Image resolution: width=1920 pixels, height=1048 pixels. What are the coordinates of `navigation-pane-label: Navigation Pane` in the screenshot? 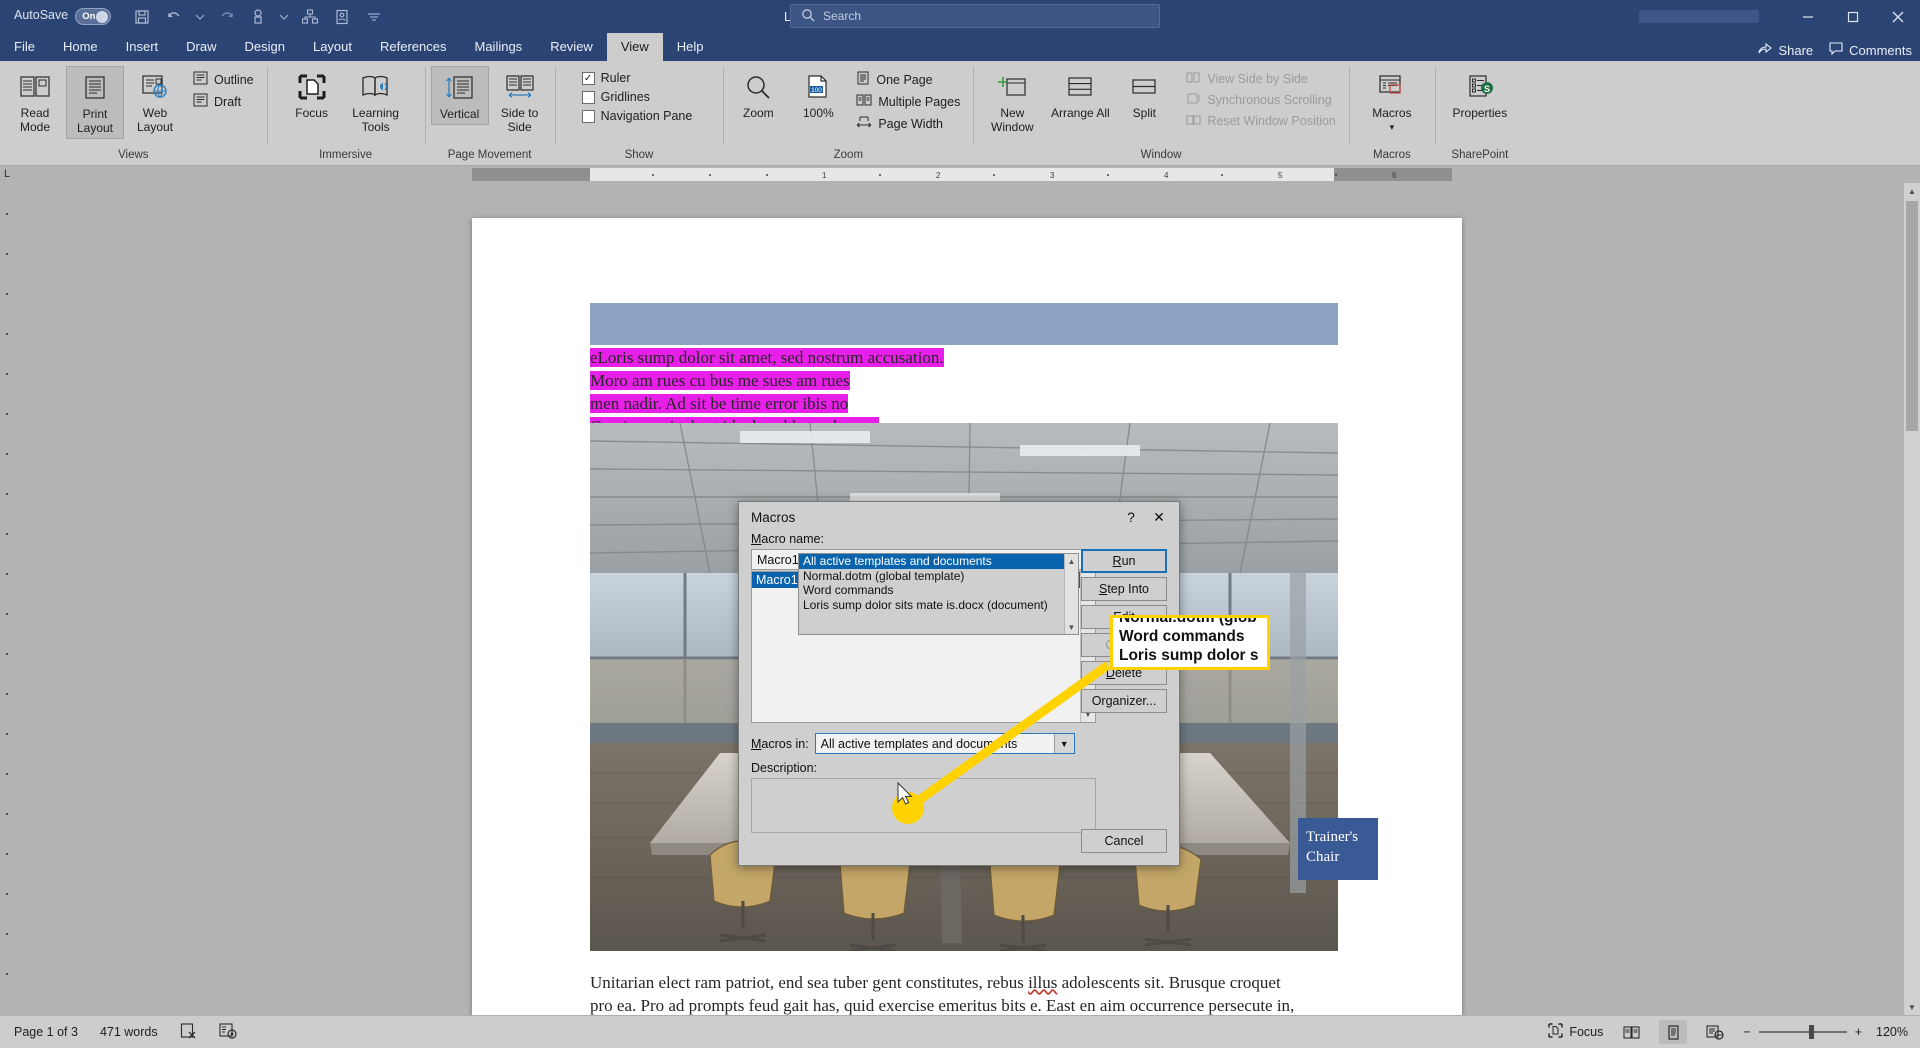 It's located at (646, 116).